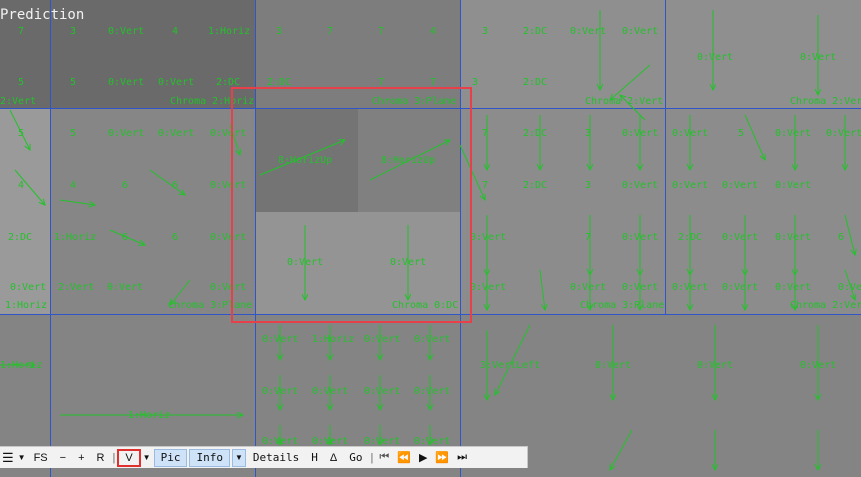 Image resolution: width=861 pixels, height=477 pixels. What do you see at coordinates (22, 458) in the screenshot?
I see `menu-dropdown-icon: ▼` at bounding box center [22, 458].